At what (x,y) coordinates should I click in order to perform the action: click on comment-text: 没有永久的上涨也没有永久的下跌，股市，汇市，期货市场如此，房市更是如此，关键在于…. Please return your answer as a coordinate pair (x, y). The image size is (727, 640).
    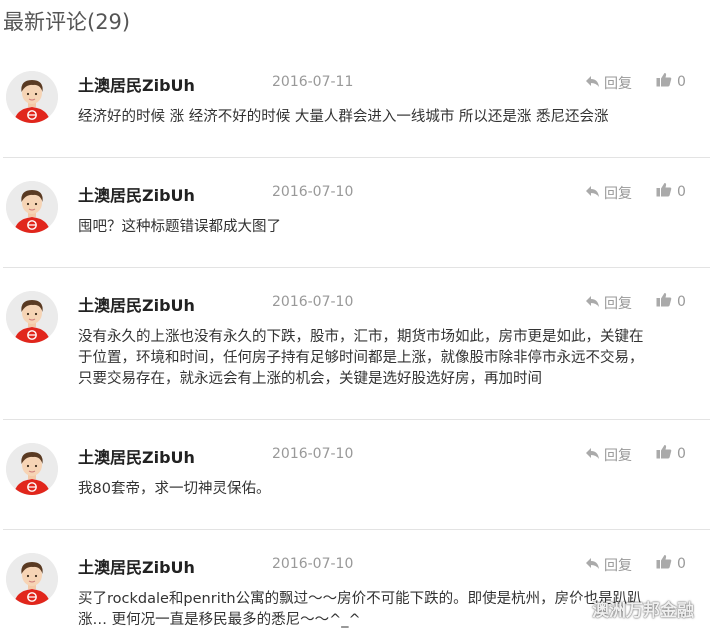
    Looking at the image, I should click on (394, 358).